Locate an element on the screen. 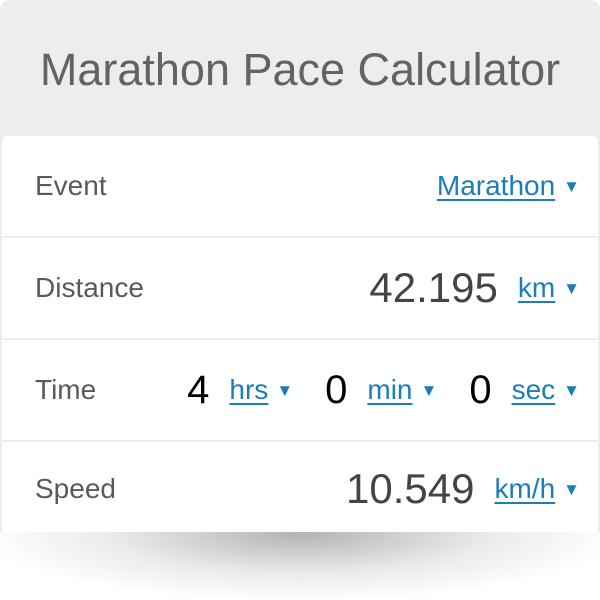 The height and width of the screenshot is (600, 600). speed-unit-value: km/h is located at coordinates (525, 488).